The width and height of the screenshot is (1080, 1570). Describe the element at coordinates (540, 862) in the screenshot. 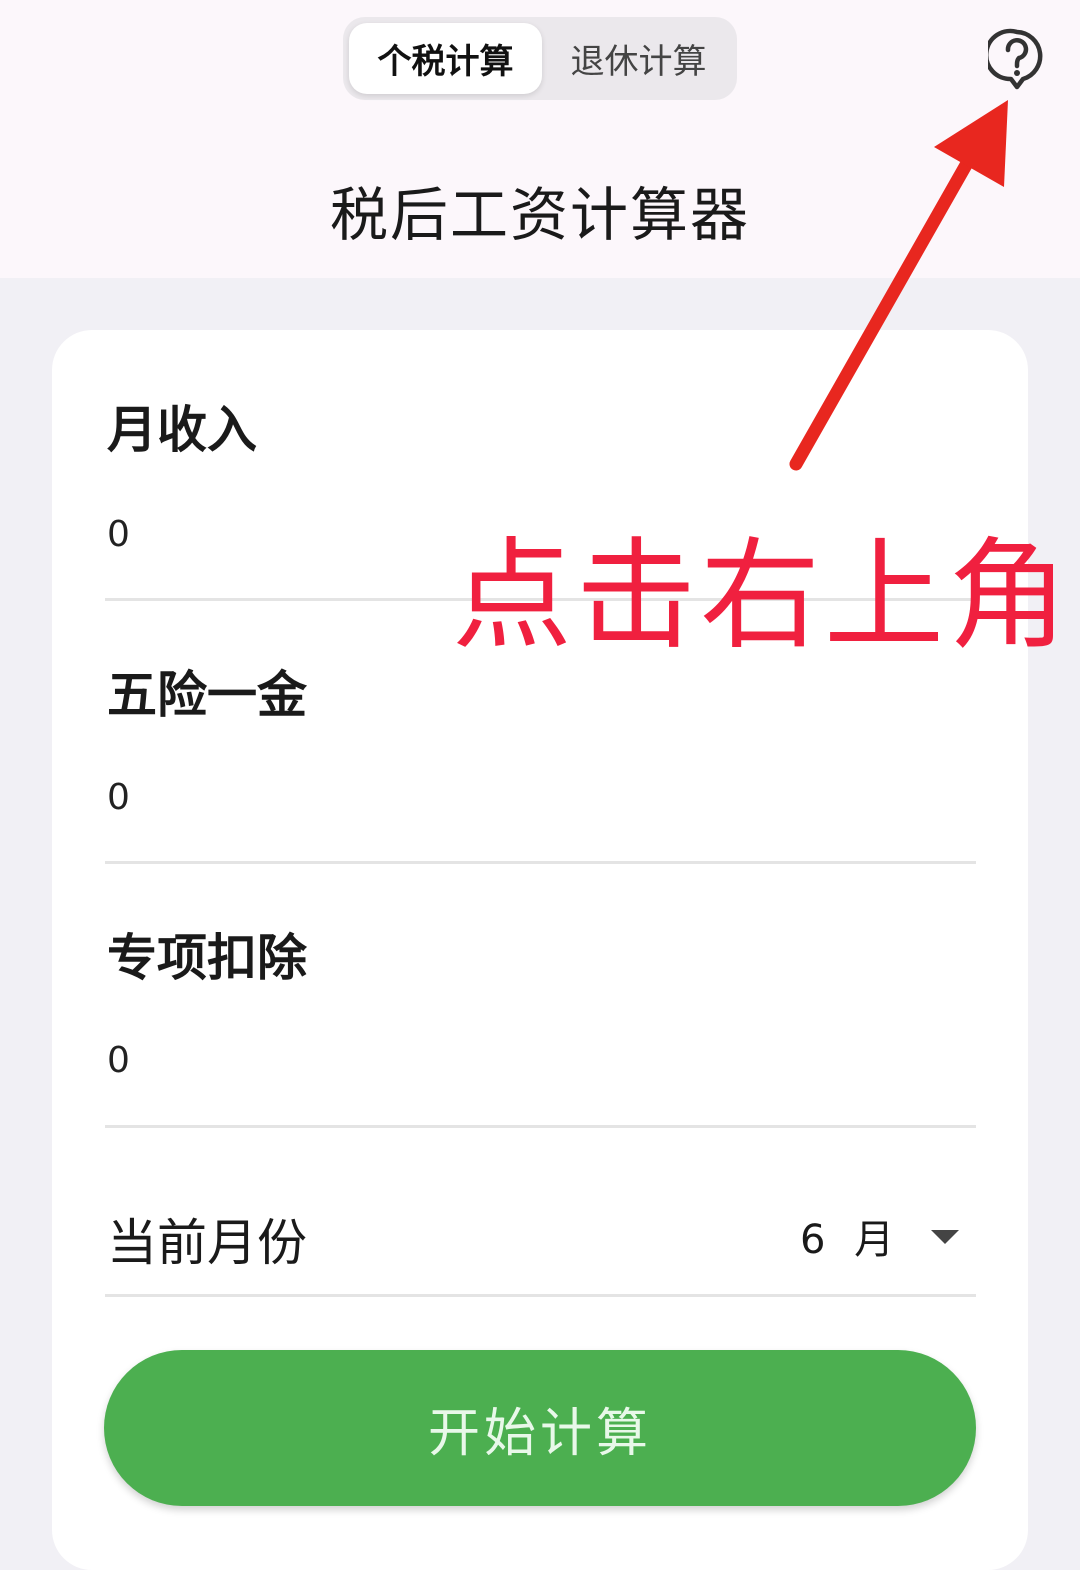

I see `social-insurance-underline` at that location.